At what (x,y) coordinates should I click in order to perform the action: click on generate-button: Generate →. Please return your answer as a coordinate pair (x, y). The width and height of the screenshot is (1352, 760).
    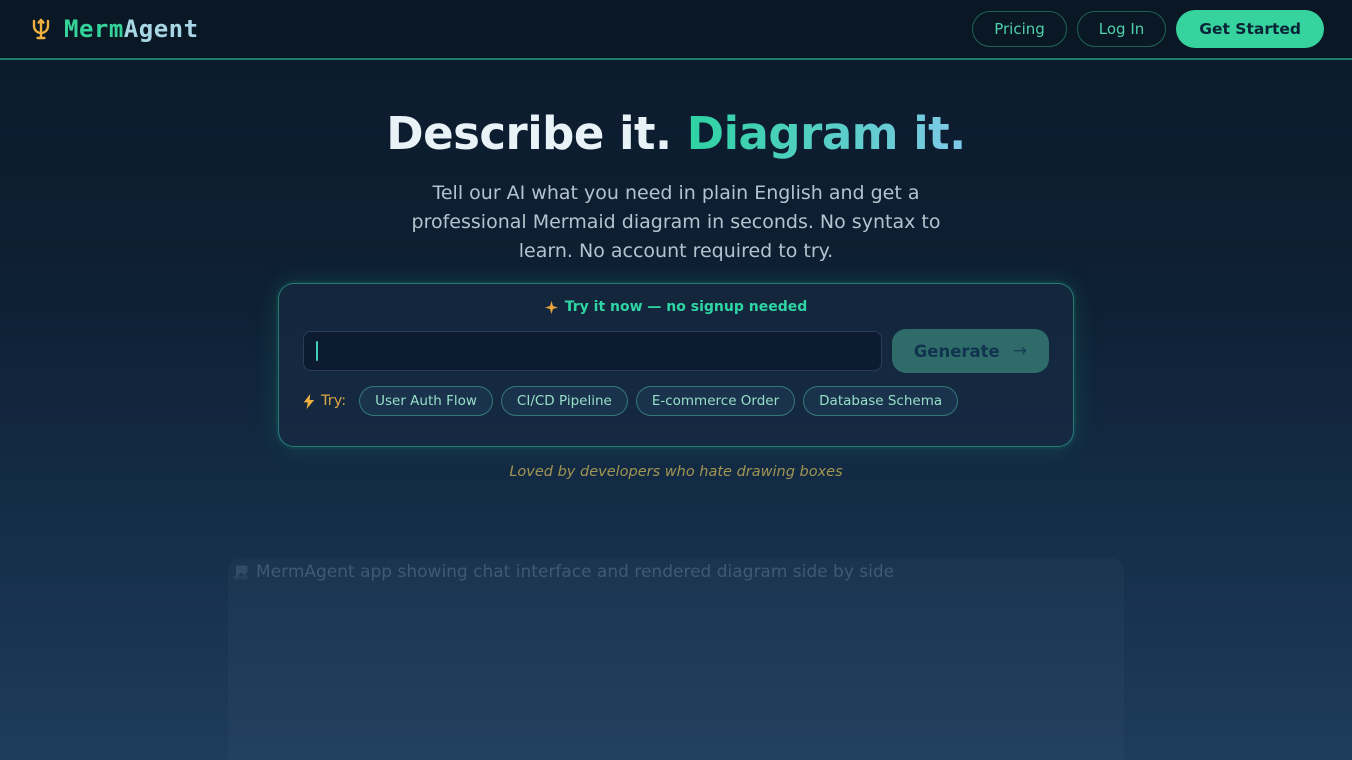
    Looking at the image, I should click on (970, 351).